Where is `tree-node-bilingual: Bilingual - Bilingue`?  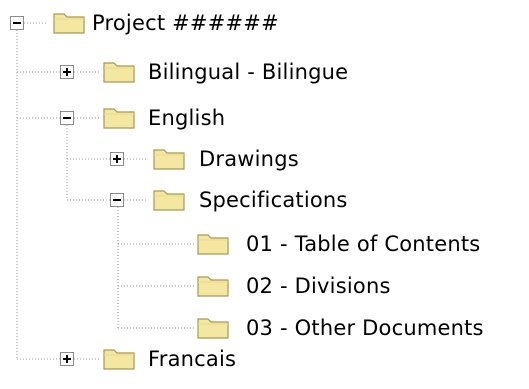
tree-node-bilingual: Bilingual - Bilingue is located at coordinates (190, 72).